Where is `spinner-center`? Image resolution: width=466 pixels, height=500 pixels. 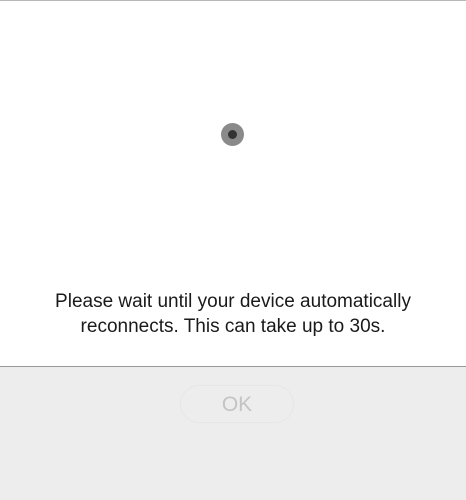
spinner-center is located at coordinates (232, 134).